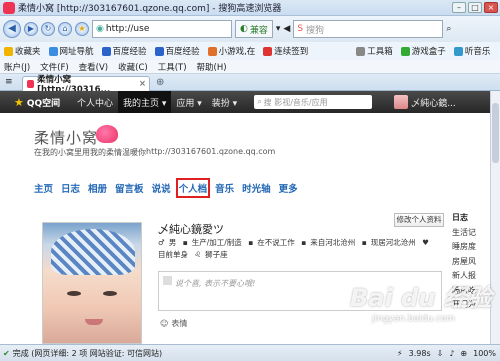 Image resolution: width=500 pixels, height=361 pixels. I want to click on space-nav-profile: 个人档, so click(193, 188).